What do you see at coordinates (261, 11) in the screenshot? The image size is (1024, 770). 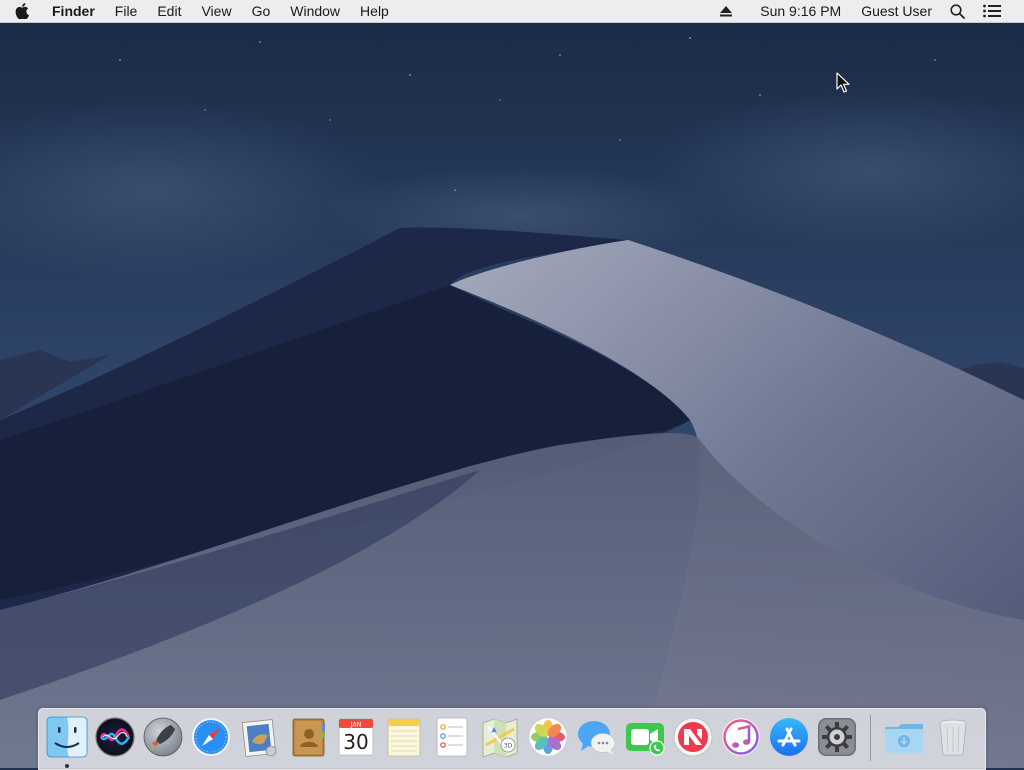 I see `menu-go: Go` at bounding box center [261, 11].